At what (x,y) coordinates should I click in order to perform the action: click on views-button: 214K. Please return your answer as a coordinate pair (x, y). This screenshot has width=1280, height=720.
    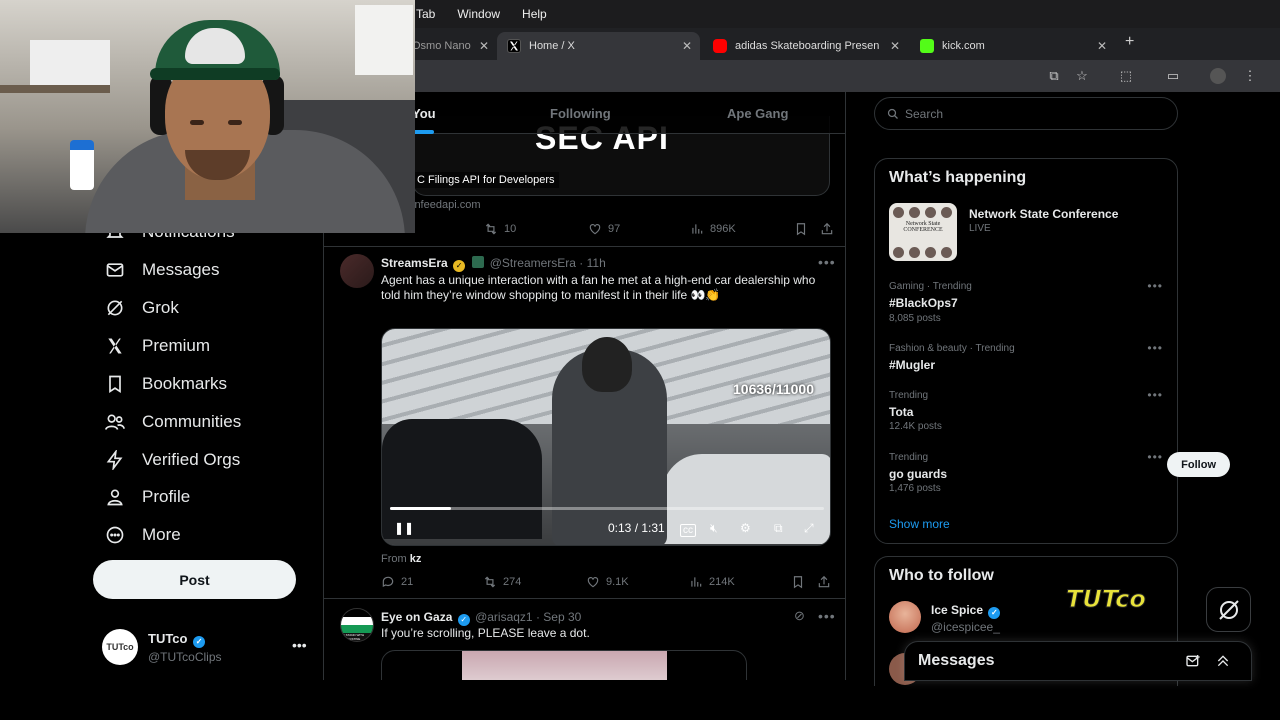
    Looking at the image, I should click on (712, 582).